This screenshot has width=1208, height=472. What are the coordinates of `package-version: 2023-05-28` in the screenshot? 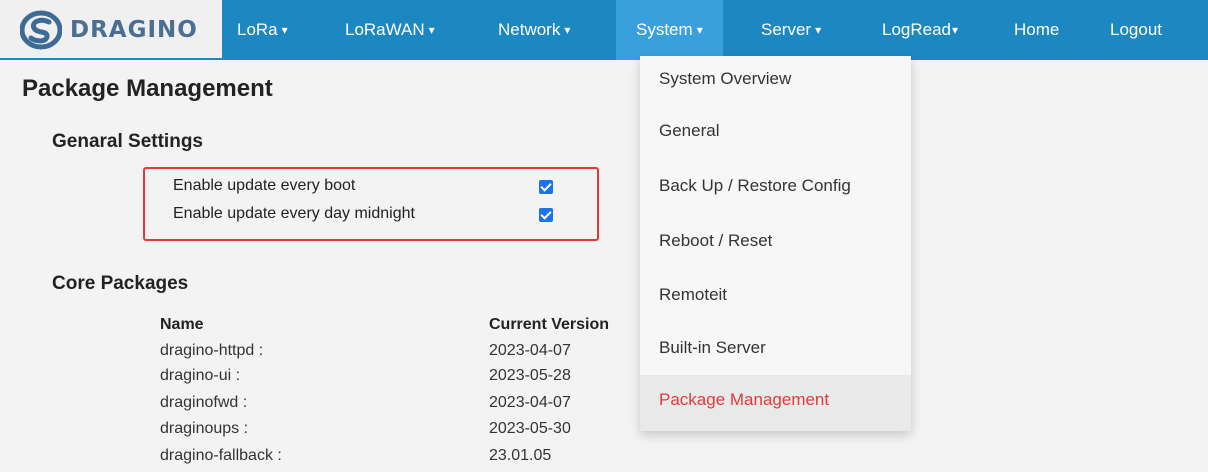 It's located at (530, 375).